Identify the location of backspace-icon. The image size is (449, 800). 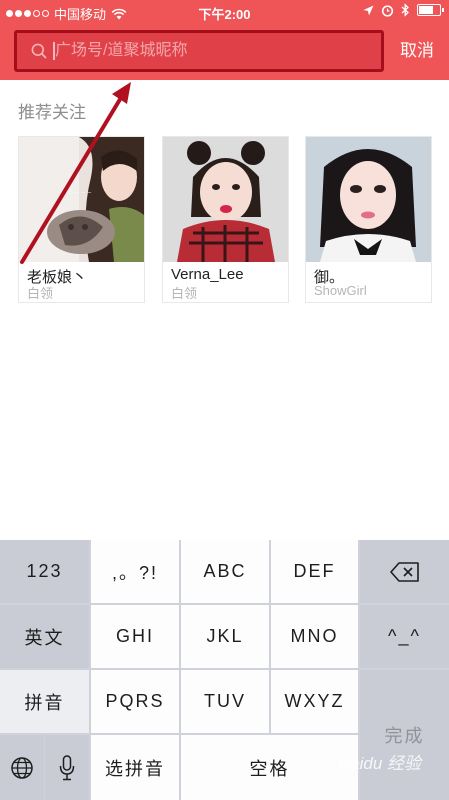
(404, 571).